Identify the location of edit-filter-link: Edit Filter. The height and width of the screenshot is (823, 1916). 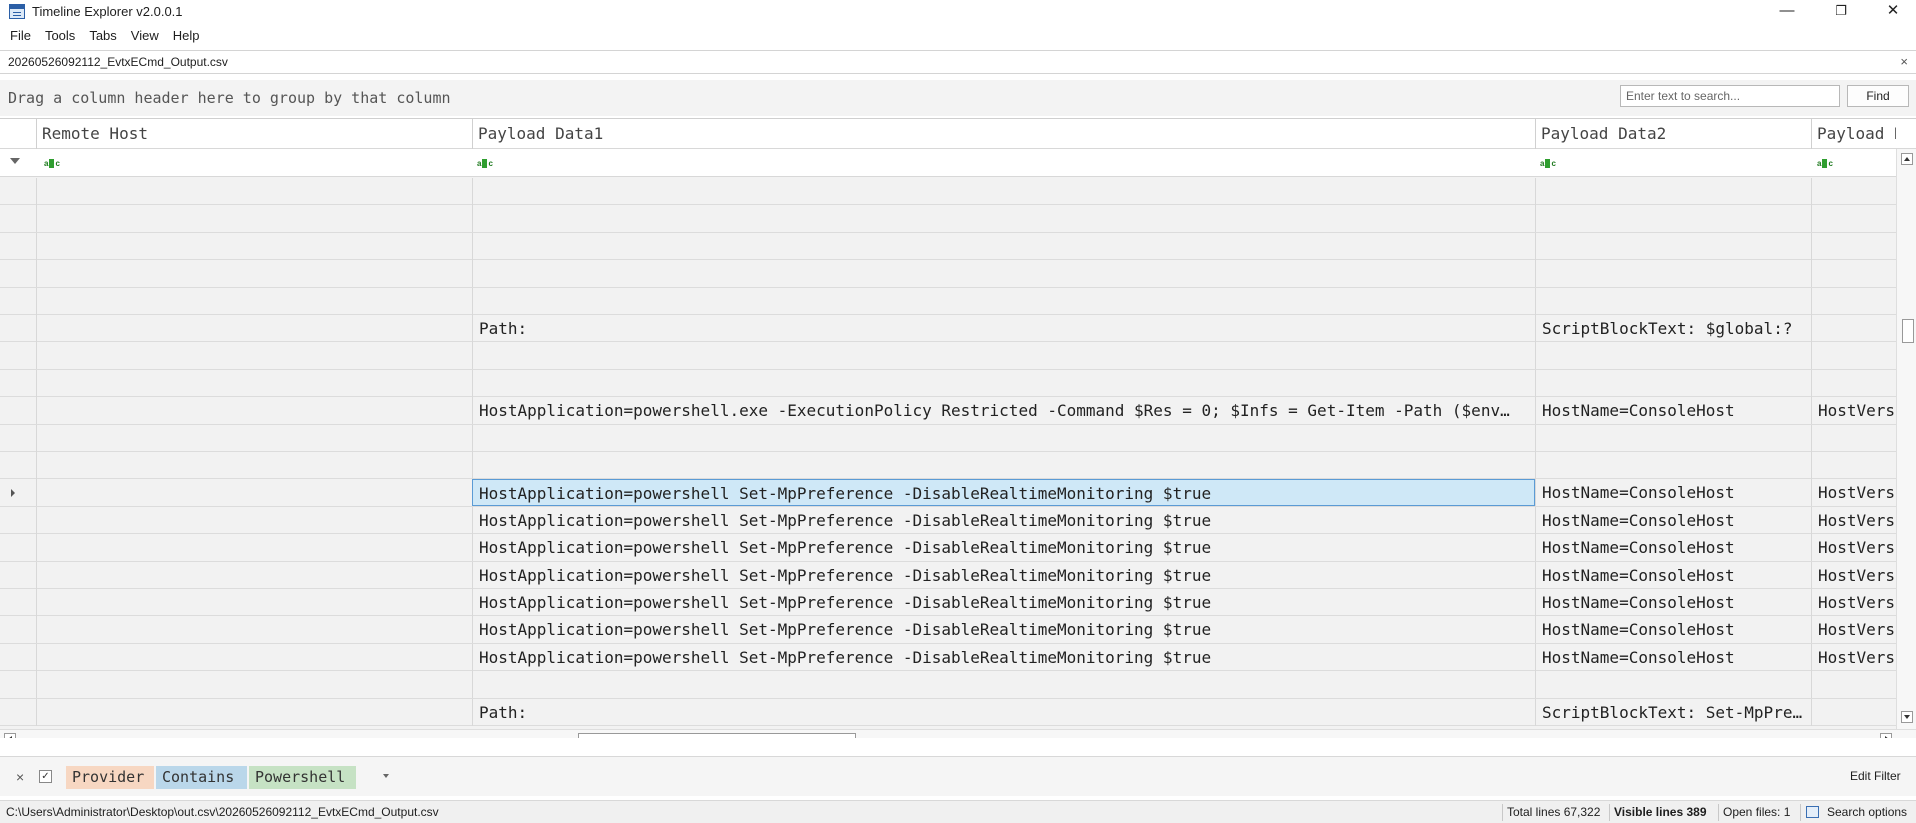
(1875, 776).